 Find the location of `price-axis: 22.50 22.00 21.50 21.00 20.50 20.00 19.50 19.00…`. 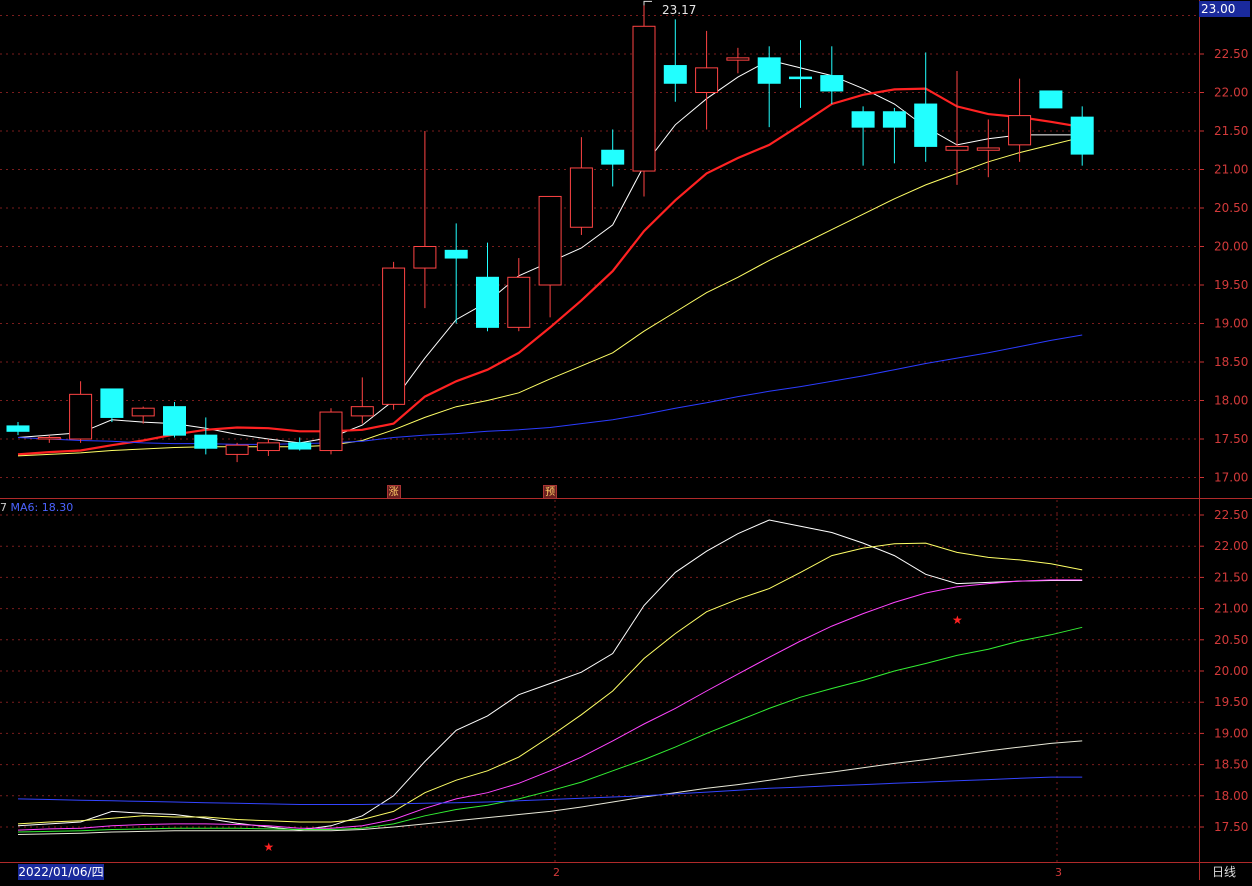

price-axis: 22.50 22.00 21.50 21.00 20.50 20.00 19.50 19.00… is located at coordinates (1223, 424).